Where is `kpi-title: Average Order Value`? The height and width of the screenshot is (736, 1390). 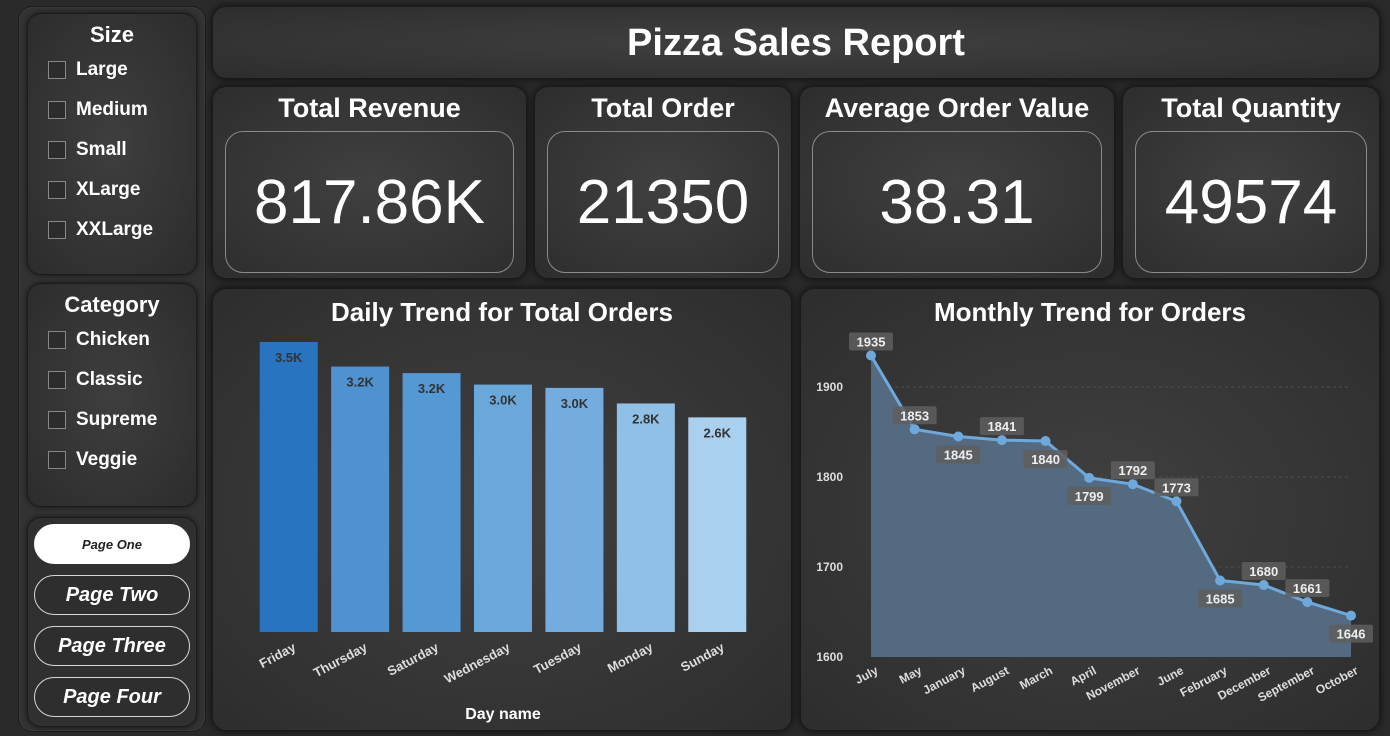 kpi-title: Average Order Value is located at coordinates (957, 108).